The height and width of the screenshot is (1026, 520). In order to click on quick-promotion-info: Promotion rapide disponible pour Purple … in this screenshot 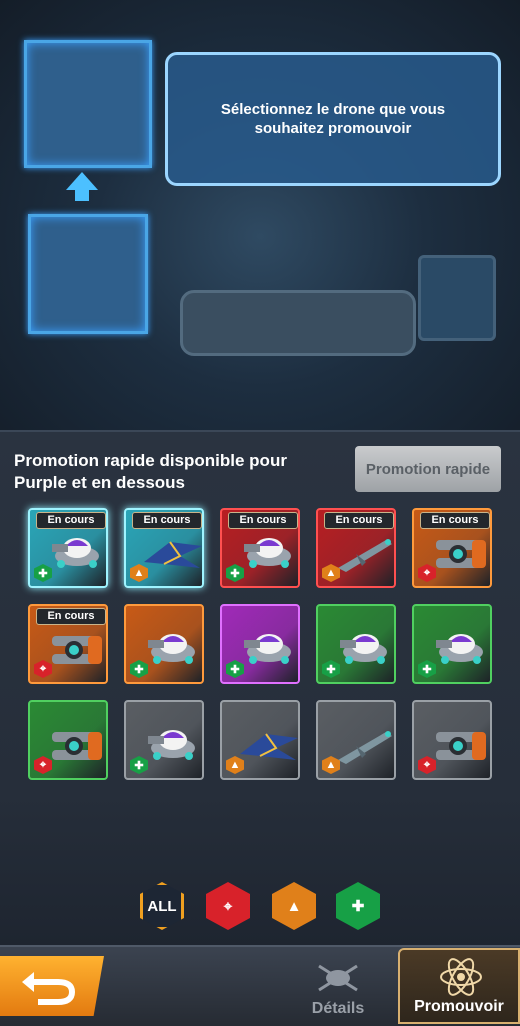, I will do `click(150, 471)`.